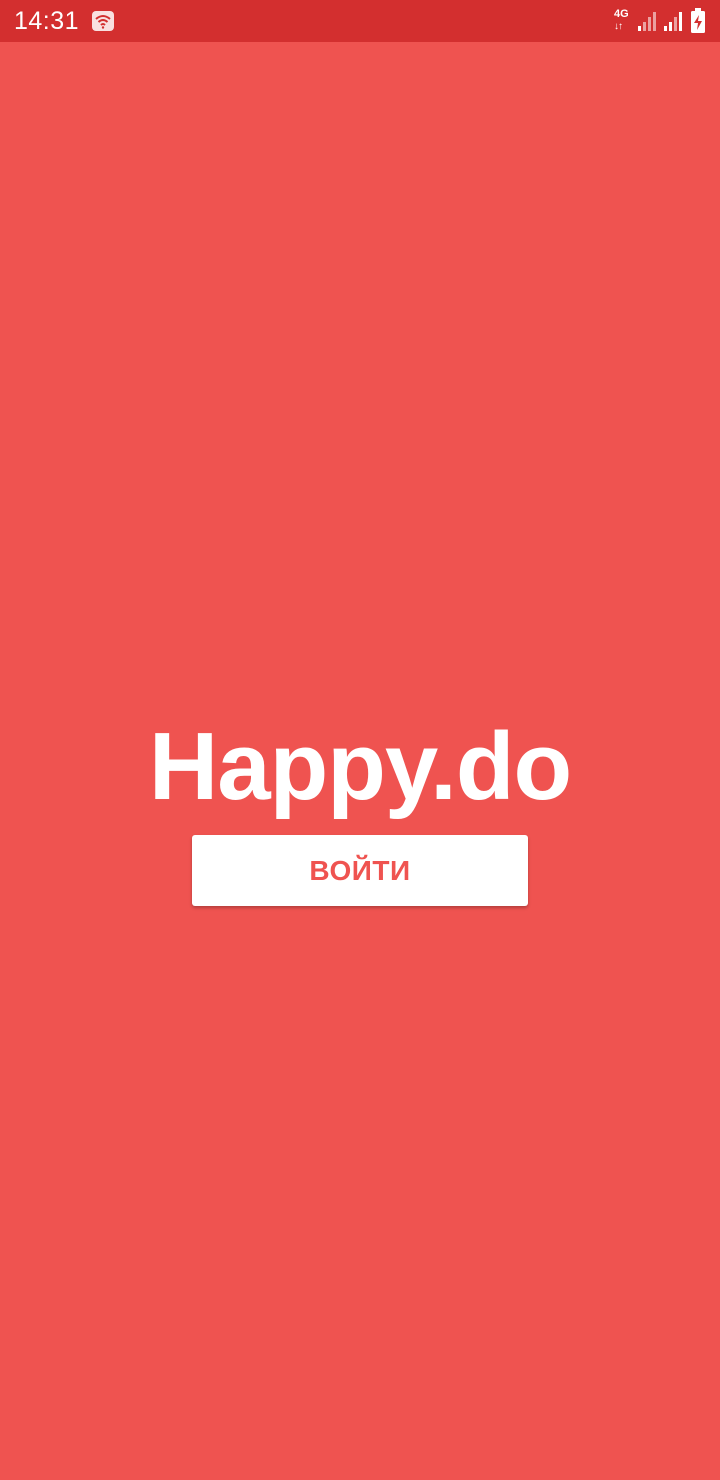 The height and width of the screenshot is (1480, 720). What do you see at coordinates (618, 26) in the screenshot?
I see `data-activity-icon: ↓↑` at bounding box center [618, 26].